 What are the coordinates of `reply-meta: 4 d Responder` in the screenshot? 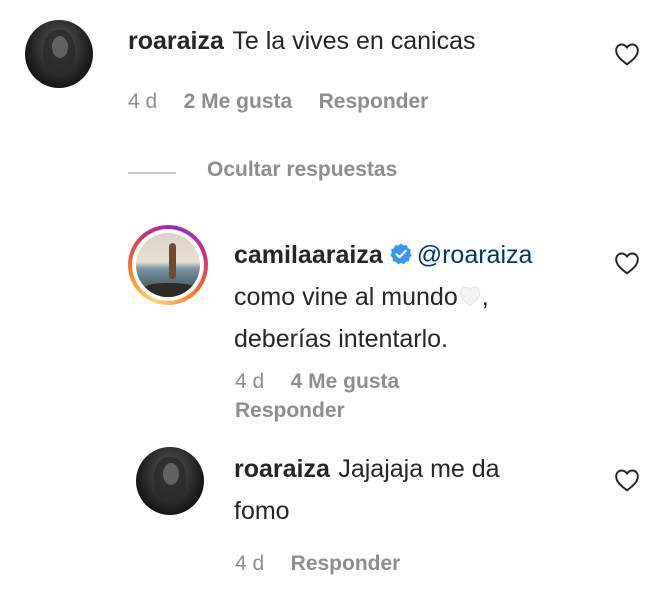 It's located at (317, 564).